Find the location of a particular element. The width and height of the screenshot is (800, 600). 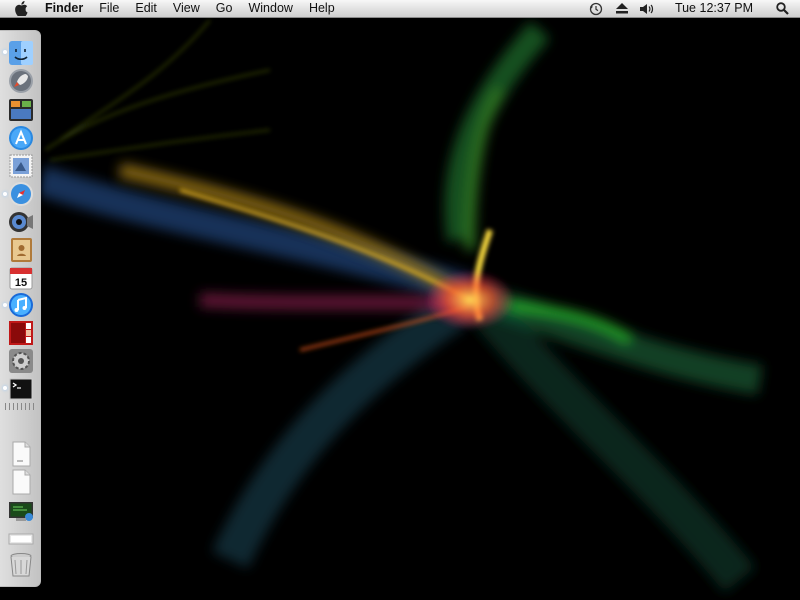

dock-mail is located at coordinates (21, 166).